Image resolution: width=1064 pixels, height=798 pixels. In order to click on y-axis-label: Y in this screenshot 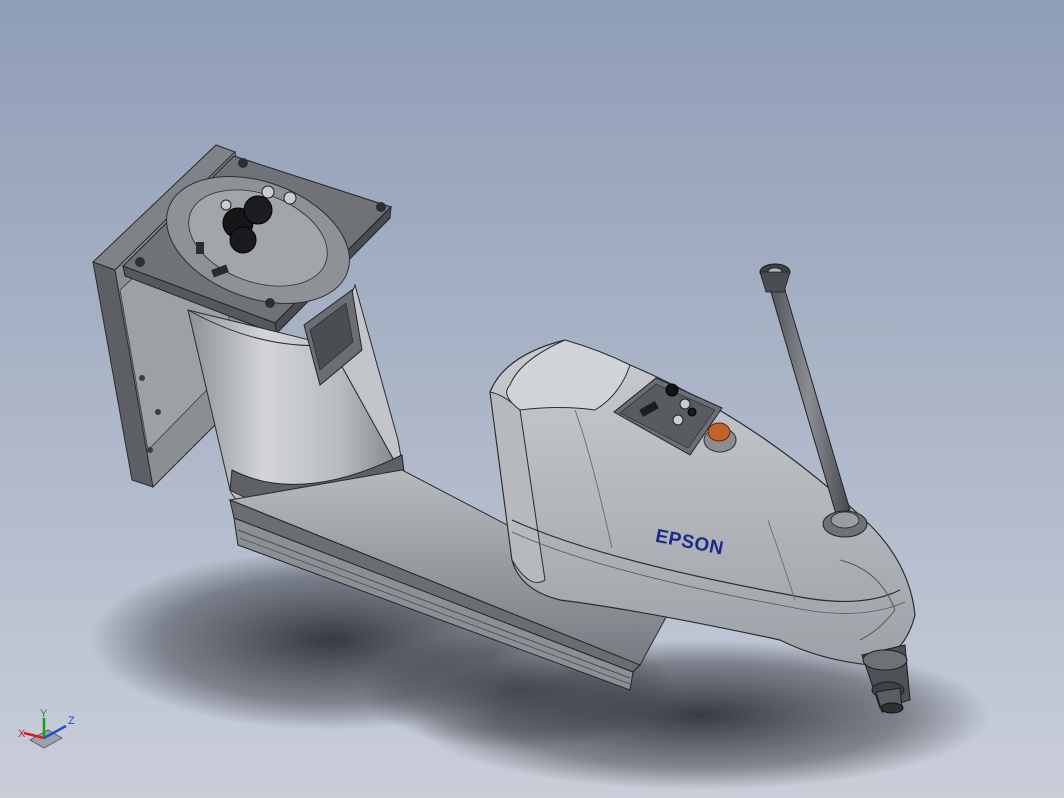, I will do `click(44, 714)`.